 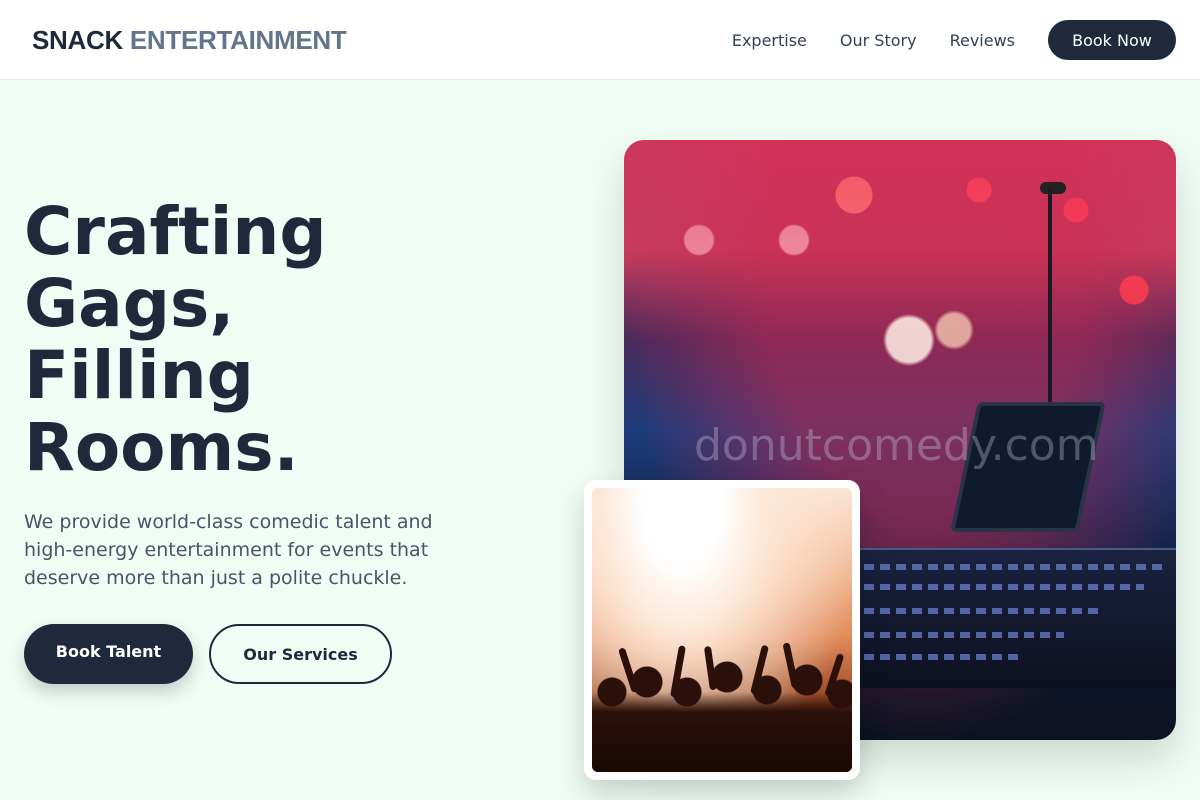 I want to click on our-services-button: Our Services, so click(x=300, y=654).